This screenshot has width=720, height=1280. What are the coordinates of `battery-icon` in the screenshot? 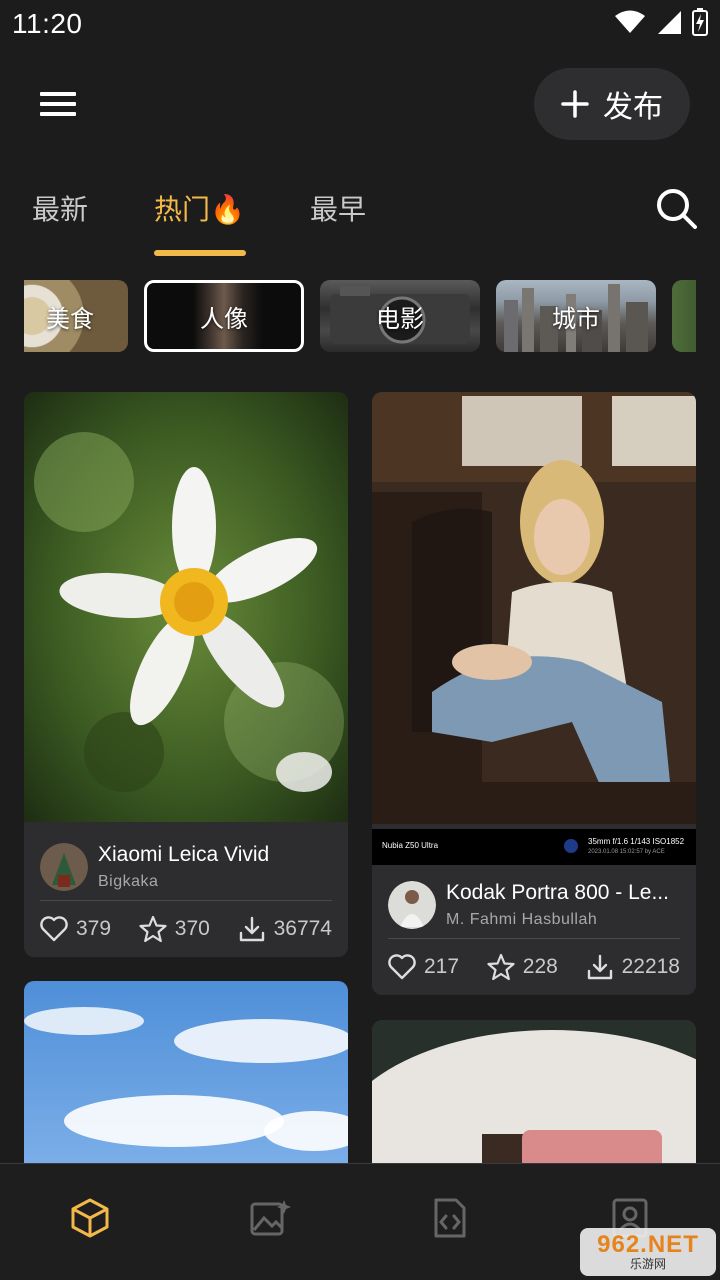 It's located at (700, 22).